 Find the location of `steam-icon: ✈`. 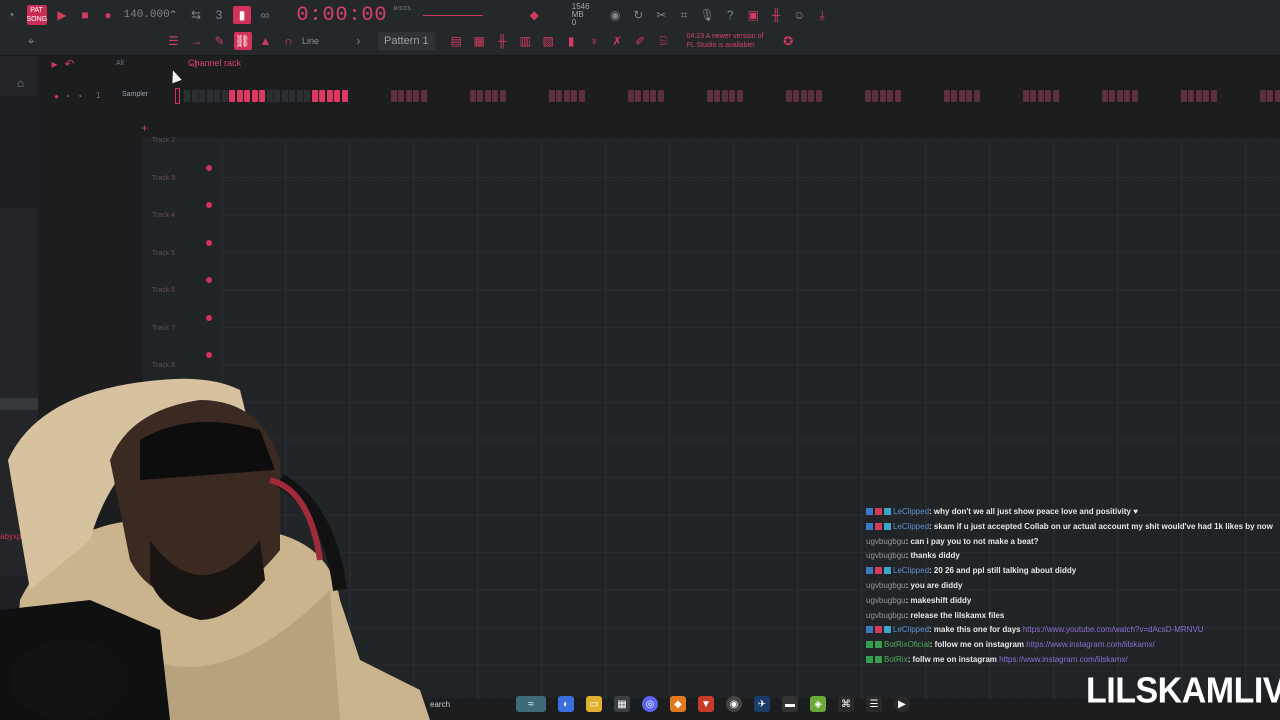

steam-icon: ✈ is located at coordinates (762, 704).